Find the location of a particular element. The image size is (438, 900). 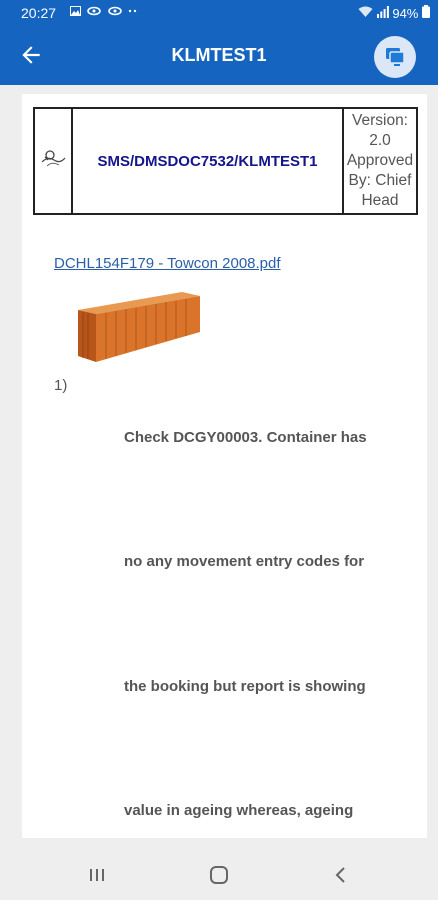

version-line: By: Chief is located at coordinates (380, 180).